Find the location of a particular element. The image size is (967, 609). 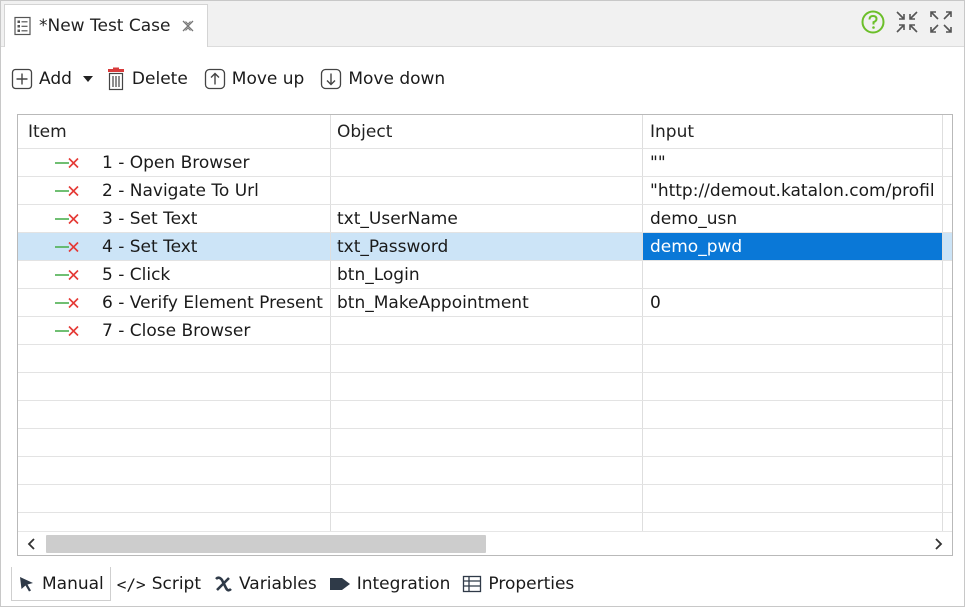

input-cell: demo_usn is located at coordinates (793, 218).